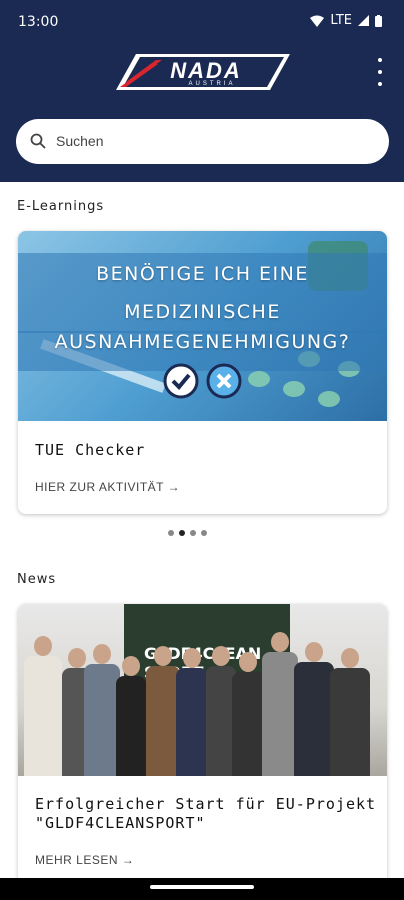 The image size is (404, 900). What do you see at coordinates (202, 22) in the screenshot?
I see `status-bar: 13:00 LTE` at bounding box center [202, 22].